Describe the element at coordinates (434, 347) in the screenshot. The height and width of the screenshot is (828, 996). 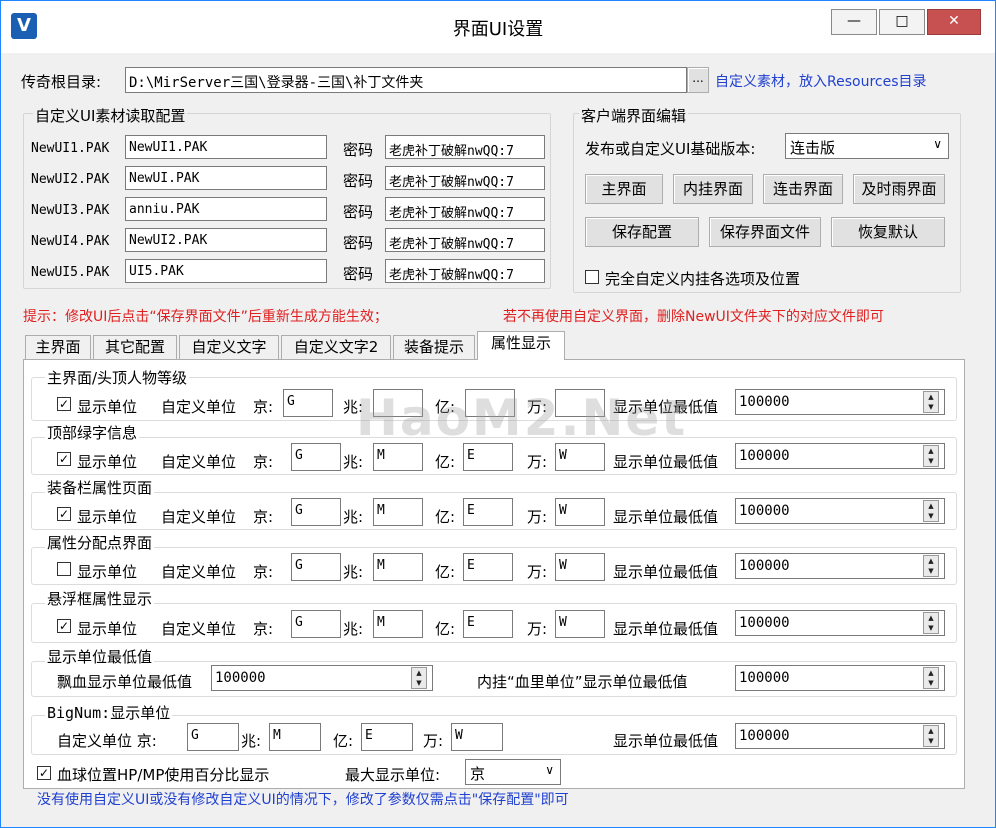
I see `tab-equip-tip: 装备提示` at that location.